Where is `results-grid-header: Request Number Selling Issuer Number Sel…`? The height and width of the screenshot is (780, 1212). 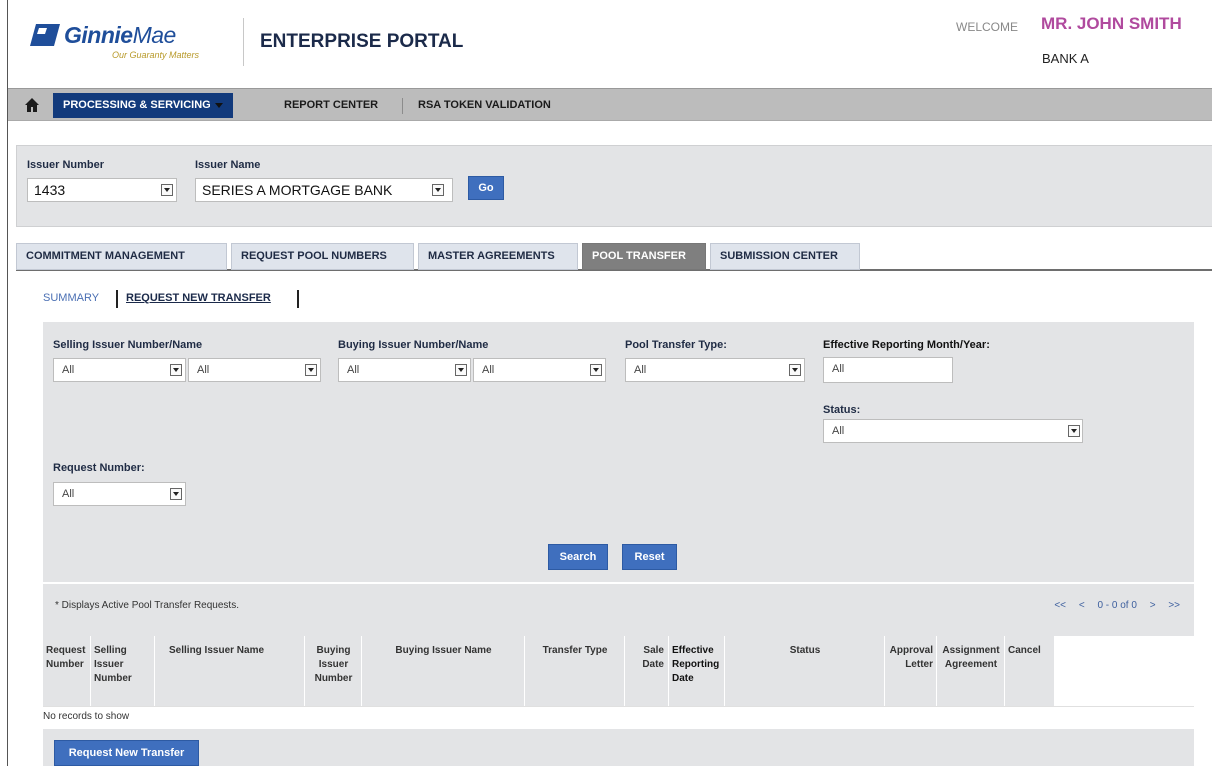
results-grid-header: Request Number Selling Issuer Number Sel… is located at coordinates (549, 671).